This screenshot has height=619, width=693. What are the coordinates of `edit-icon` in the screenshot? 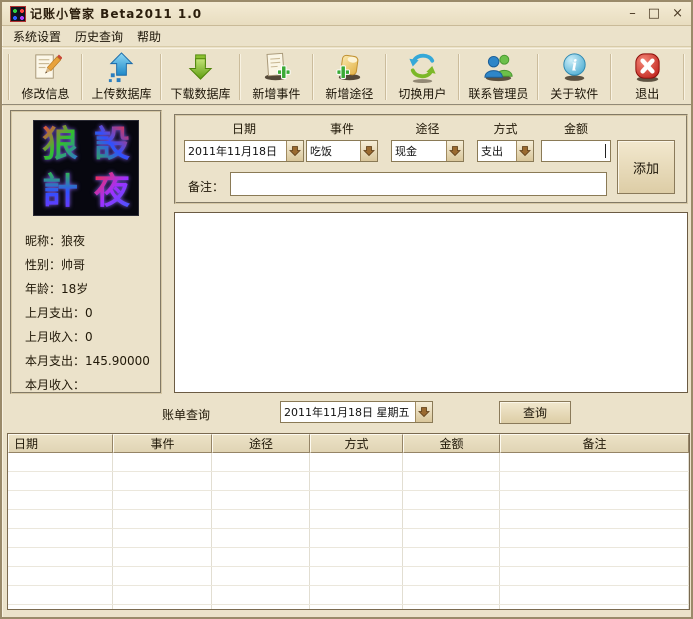 It's located at (48, 66).